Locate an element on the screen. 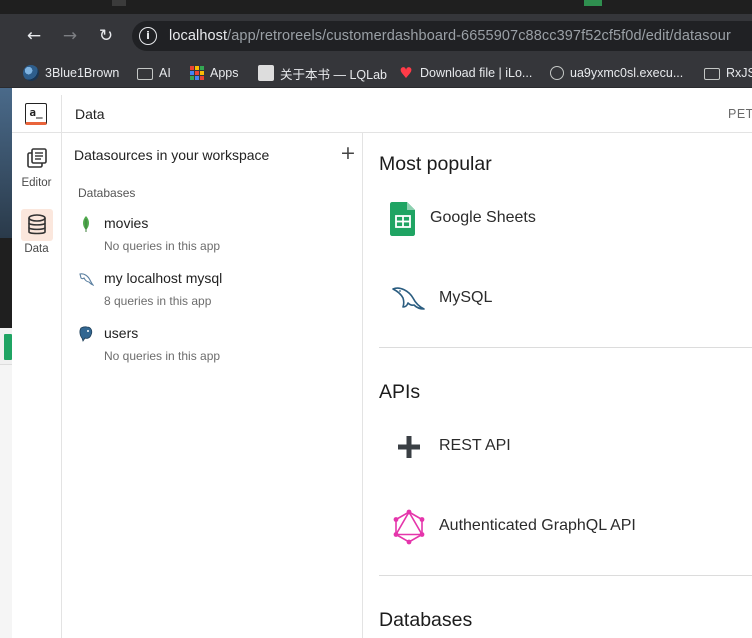 This screenshot has width=752, height=638. bookmark-apps: Apps is located at coordinates (214, 73).